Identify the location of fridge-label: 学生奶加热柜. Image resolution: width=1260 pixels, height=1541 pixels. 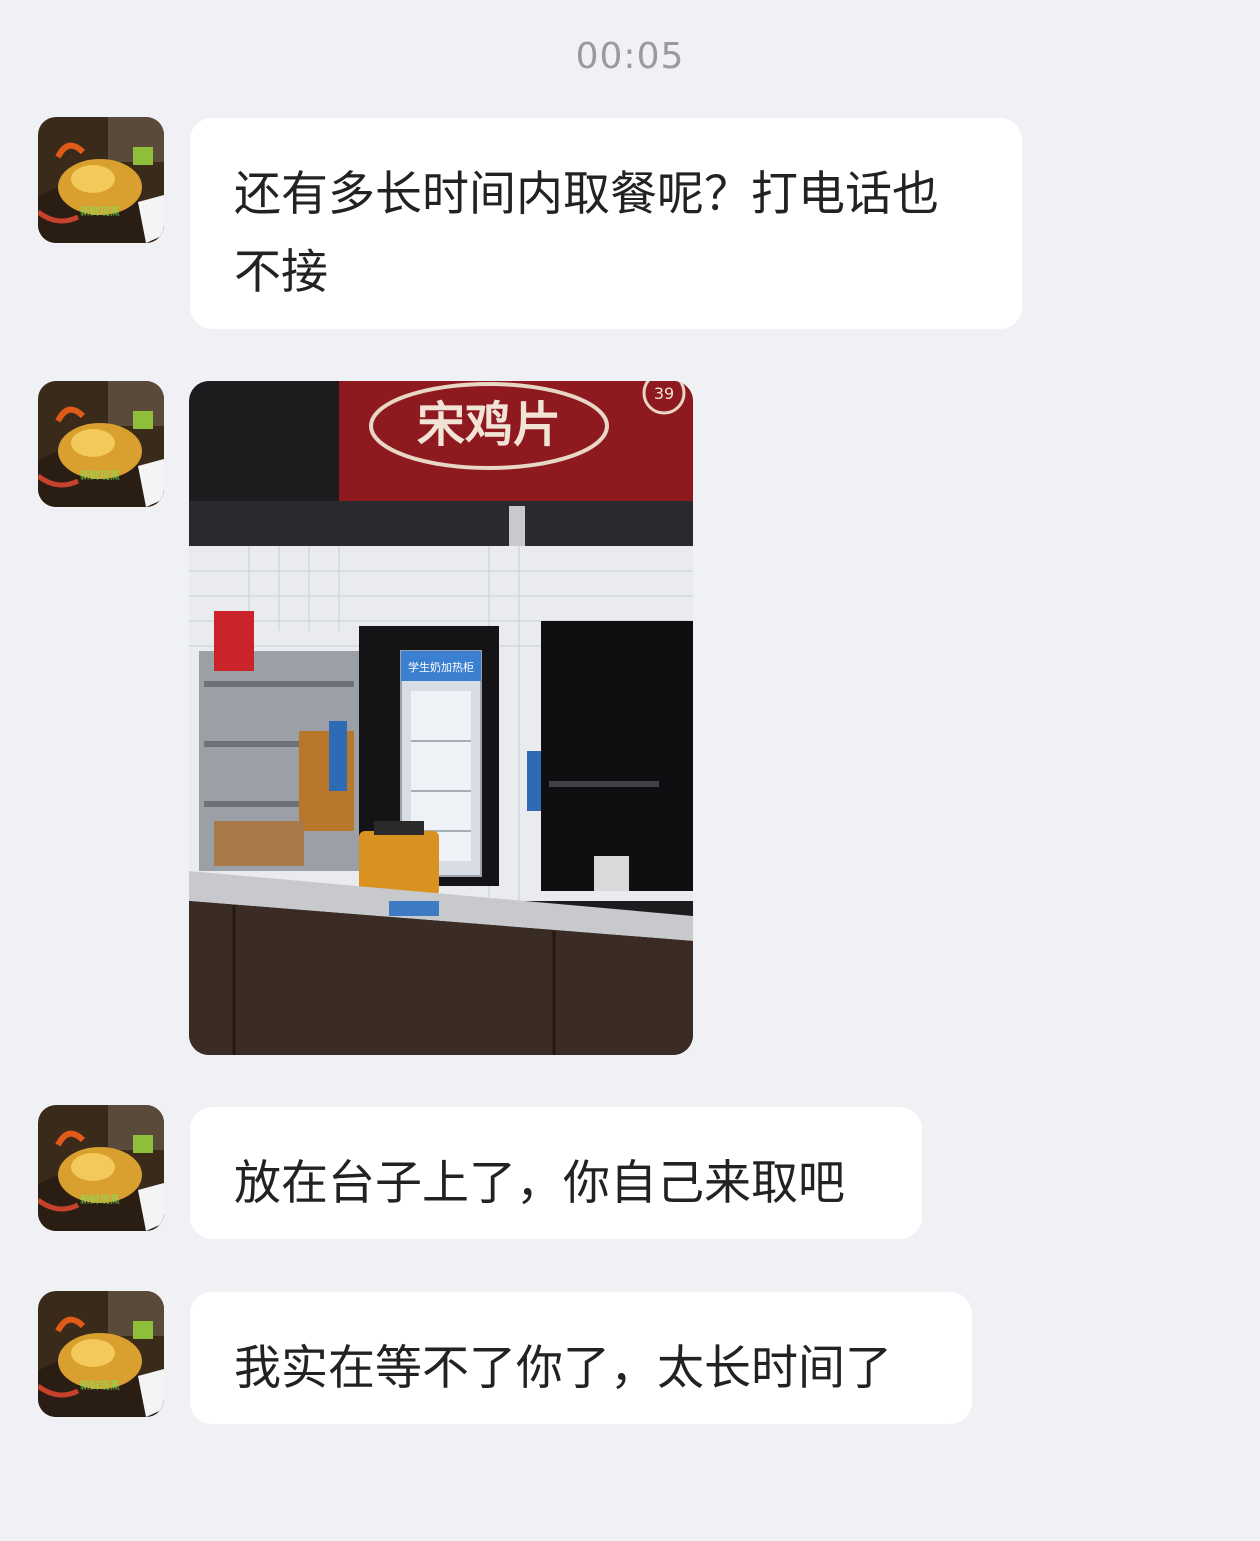
(441, 667).